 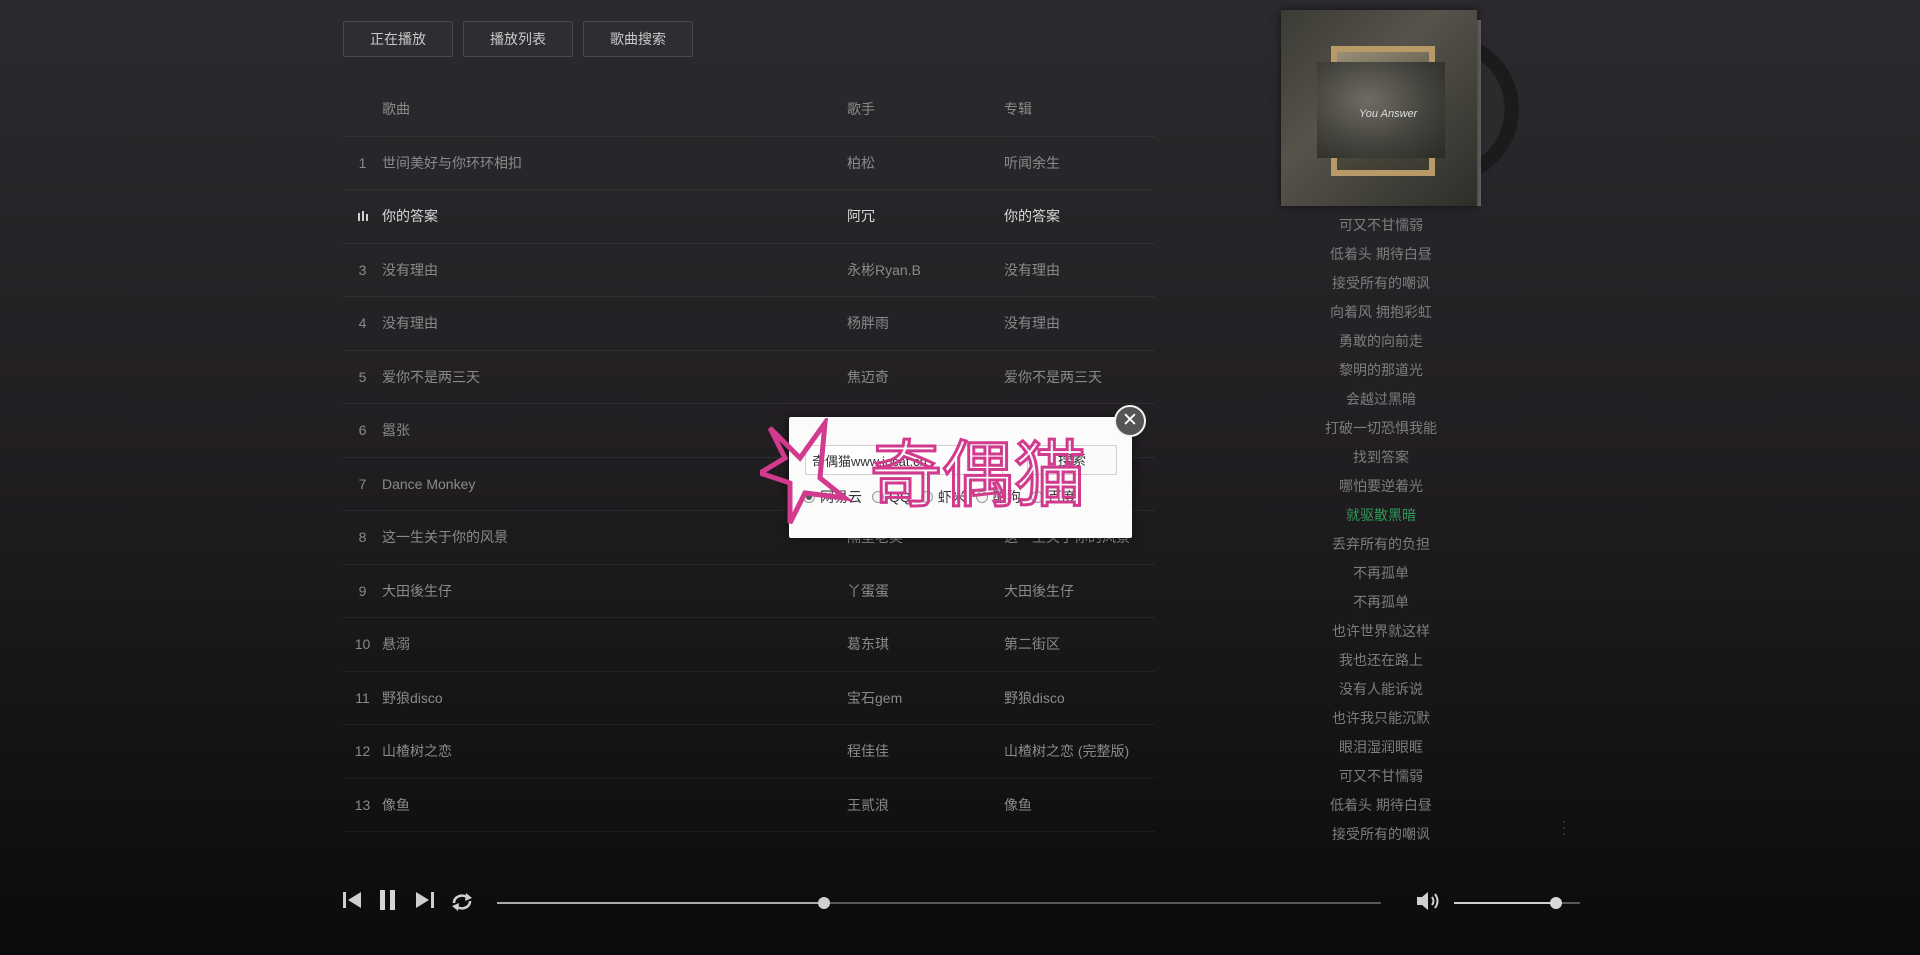 I want to click on row-number: 5, so click(x=362, y=376).